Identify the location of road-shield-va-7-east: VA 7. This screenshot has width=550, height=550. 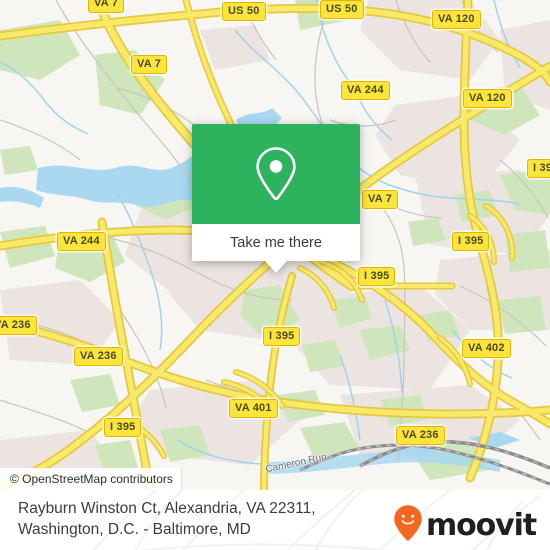
(380, 199).